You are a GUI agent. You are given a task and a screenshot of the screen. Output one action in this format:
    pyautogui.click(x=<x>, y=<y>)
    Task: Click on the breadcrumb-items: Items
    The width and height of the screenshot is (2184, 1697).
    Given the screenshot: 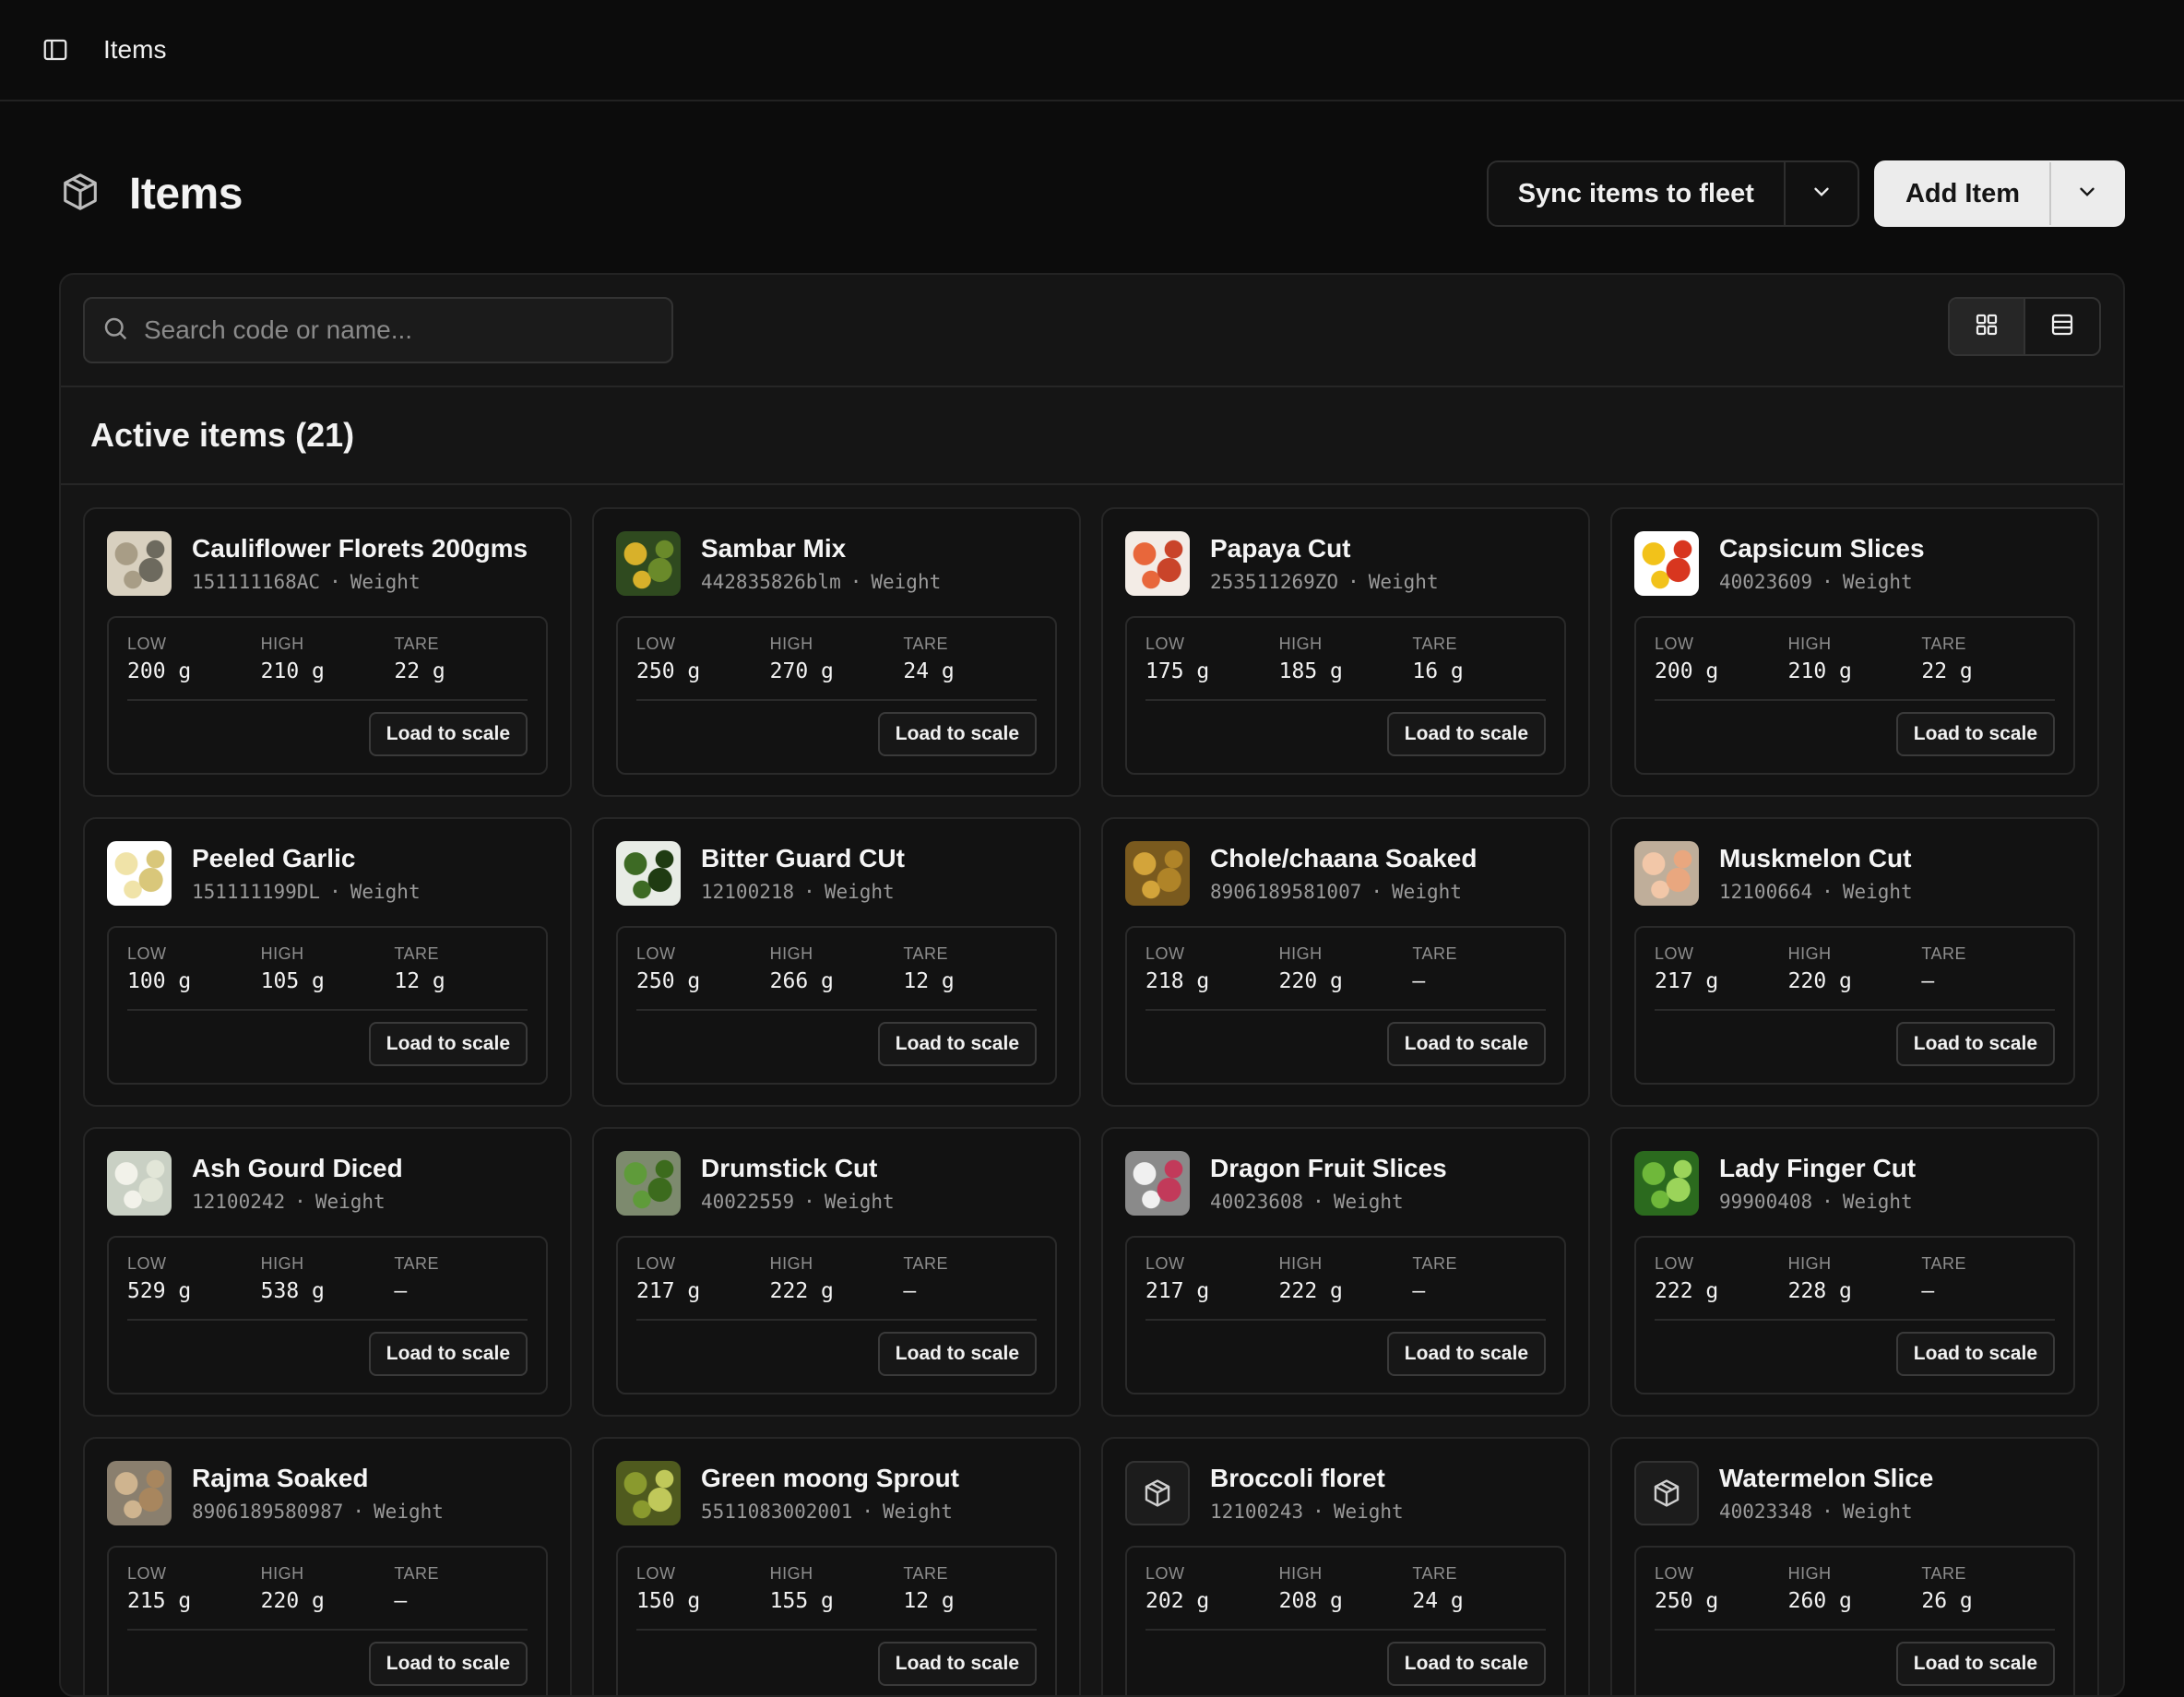 What is the action you would take?
    pyautogui.click(x=134, y=50)
    